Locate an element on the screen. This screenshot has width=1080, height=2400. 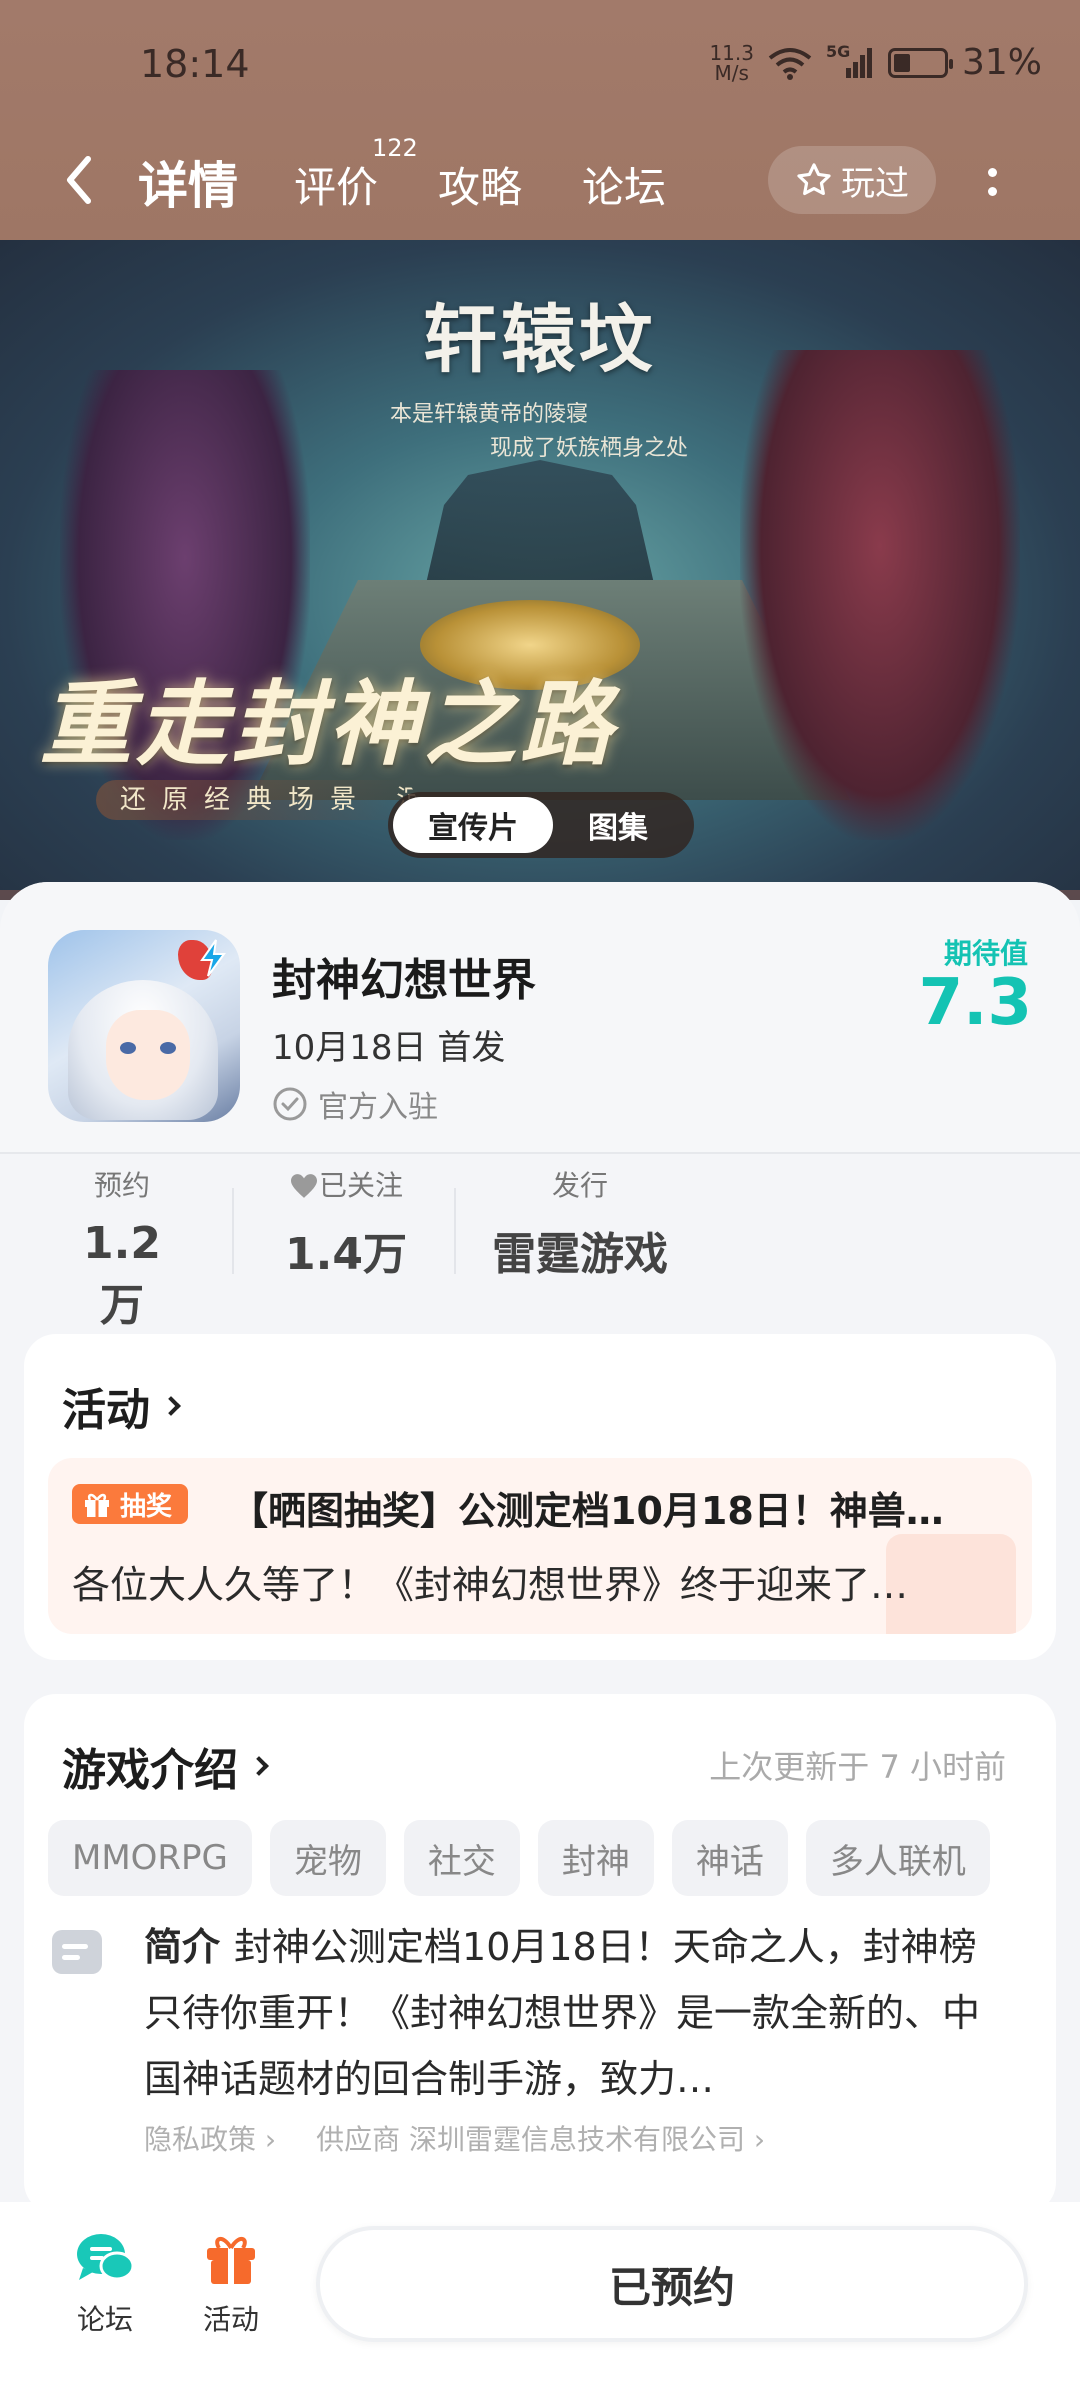
tab-reviews: 评价 is located at coordinates (336, 184).